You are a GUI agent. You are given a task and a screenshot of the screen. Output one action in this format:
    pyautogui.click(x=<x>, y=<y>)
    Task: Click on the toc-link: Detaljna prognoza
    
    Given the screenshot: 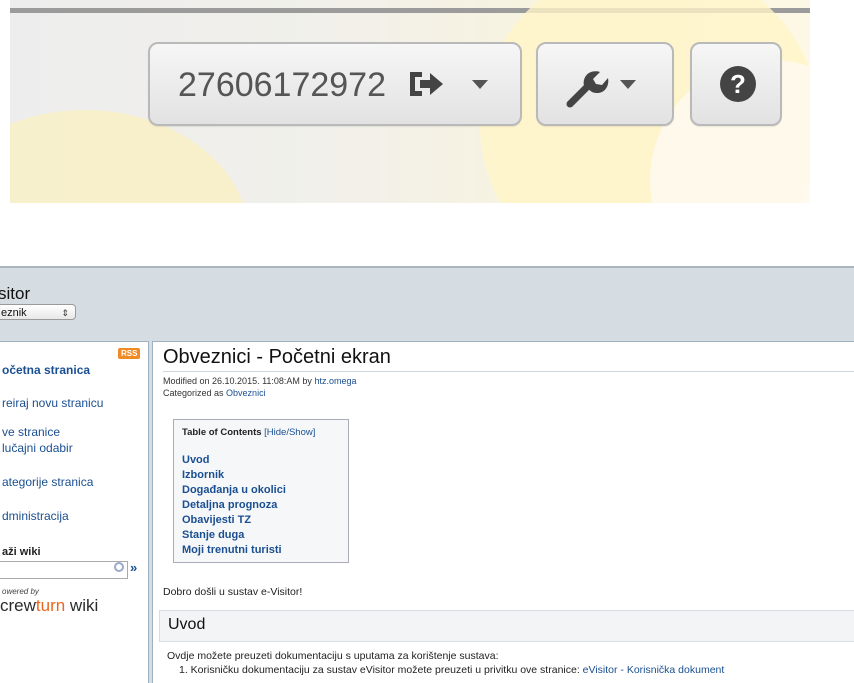 What is the action you would take?
    pyautogui.click(x=229, y=505)
    